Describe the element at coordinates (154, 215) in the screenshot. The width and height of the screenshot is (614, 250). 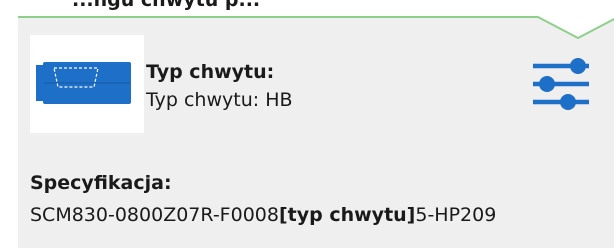
I see `spec-code-prefix: SCM830-0800Z07R-F0008` at that location.